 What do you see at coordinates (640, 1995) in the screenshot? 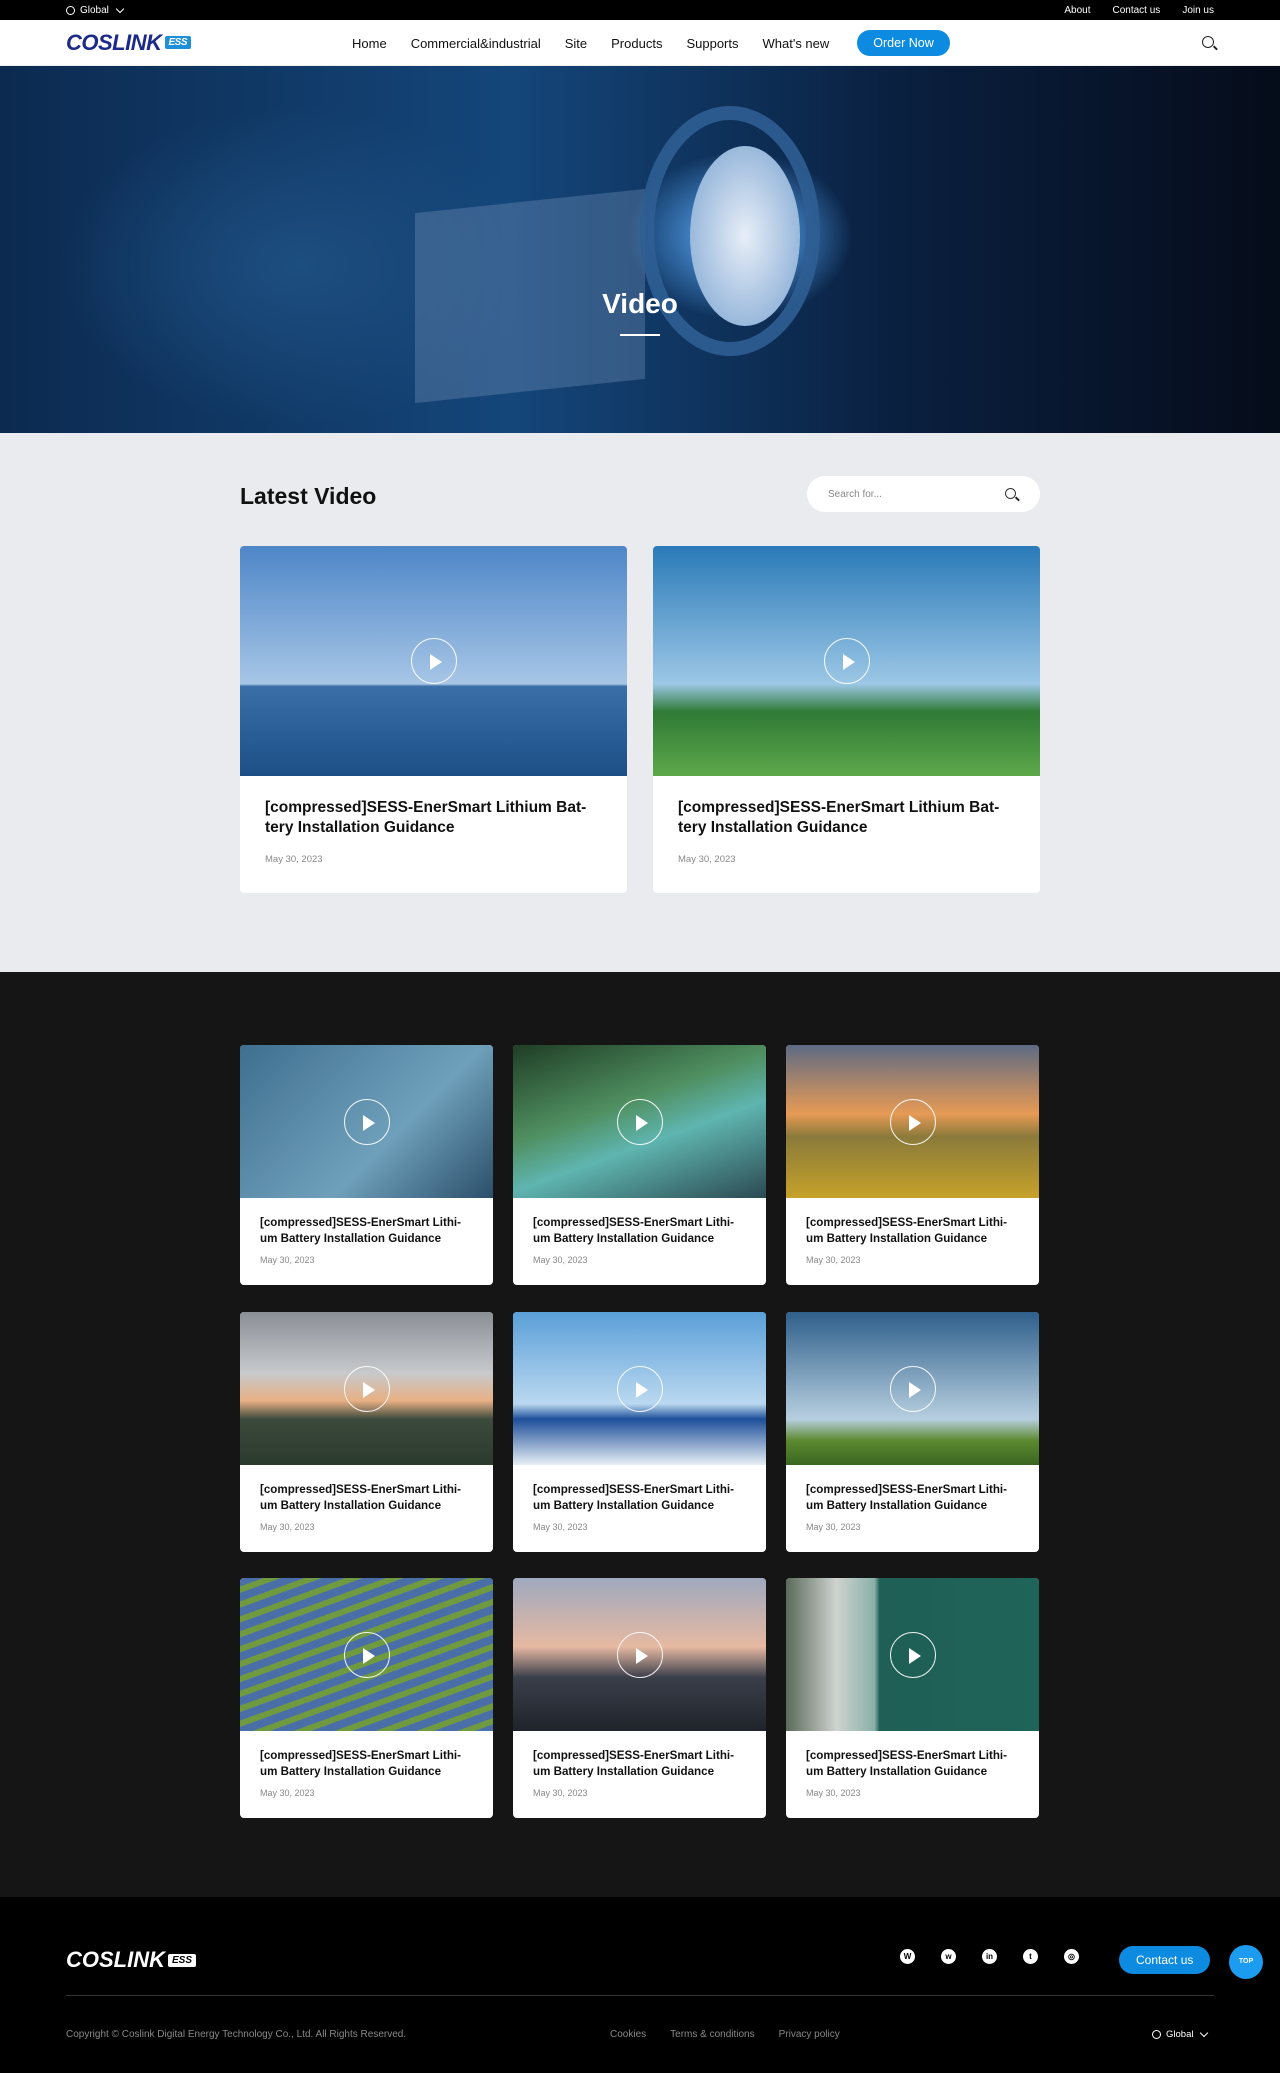
I see `footer-divider` at bounding box center [640, 1995].